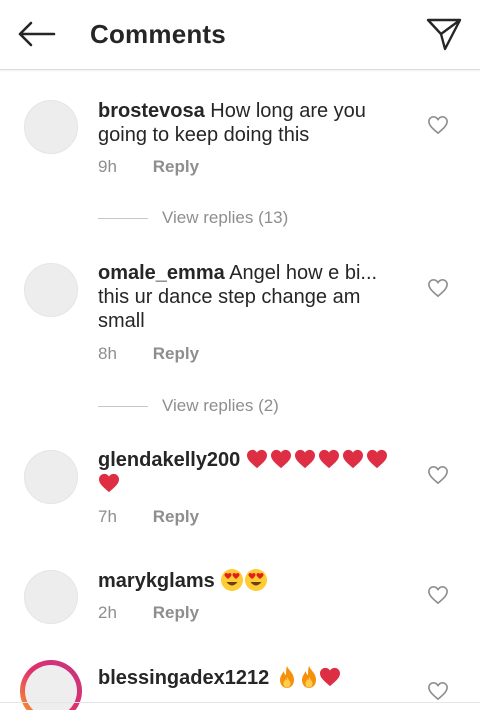 The height and width of the screenshot is (710, 480). I want to click on comment-time: 2h, so click(107, 612).